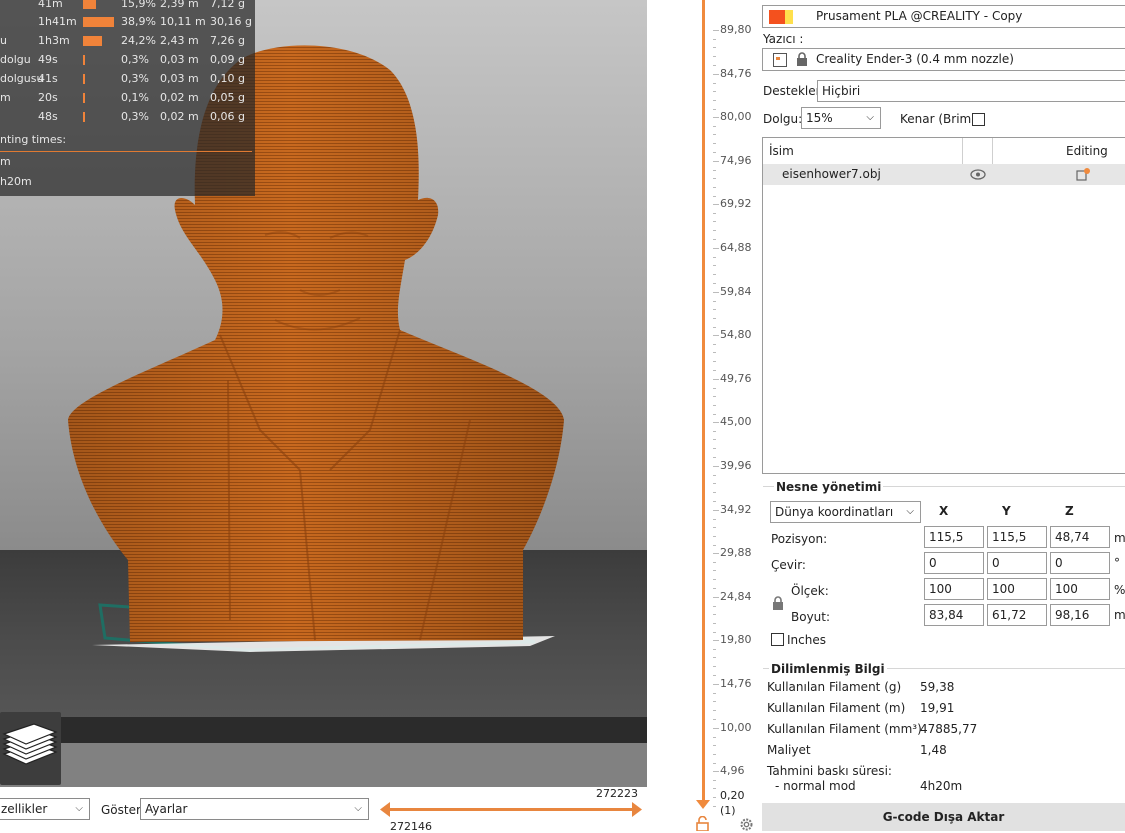 The width and height of the screenshot is (1125, 833). Describe the element at coordinates (385, 809) in the screenshot. I see `slider-left-arrow-icon` at that location.